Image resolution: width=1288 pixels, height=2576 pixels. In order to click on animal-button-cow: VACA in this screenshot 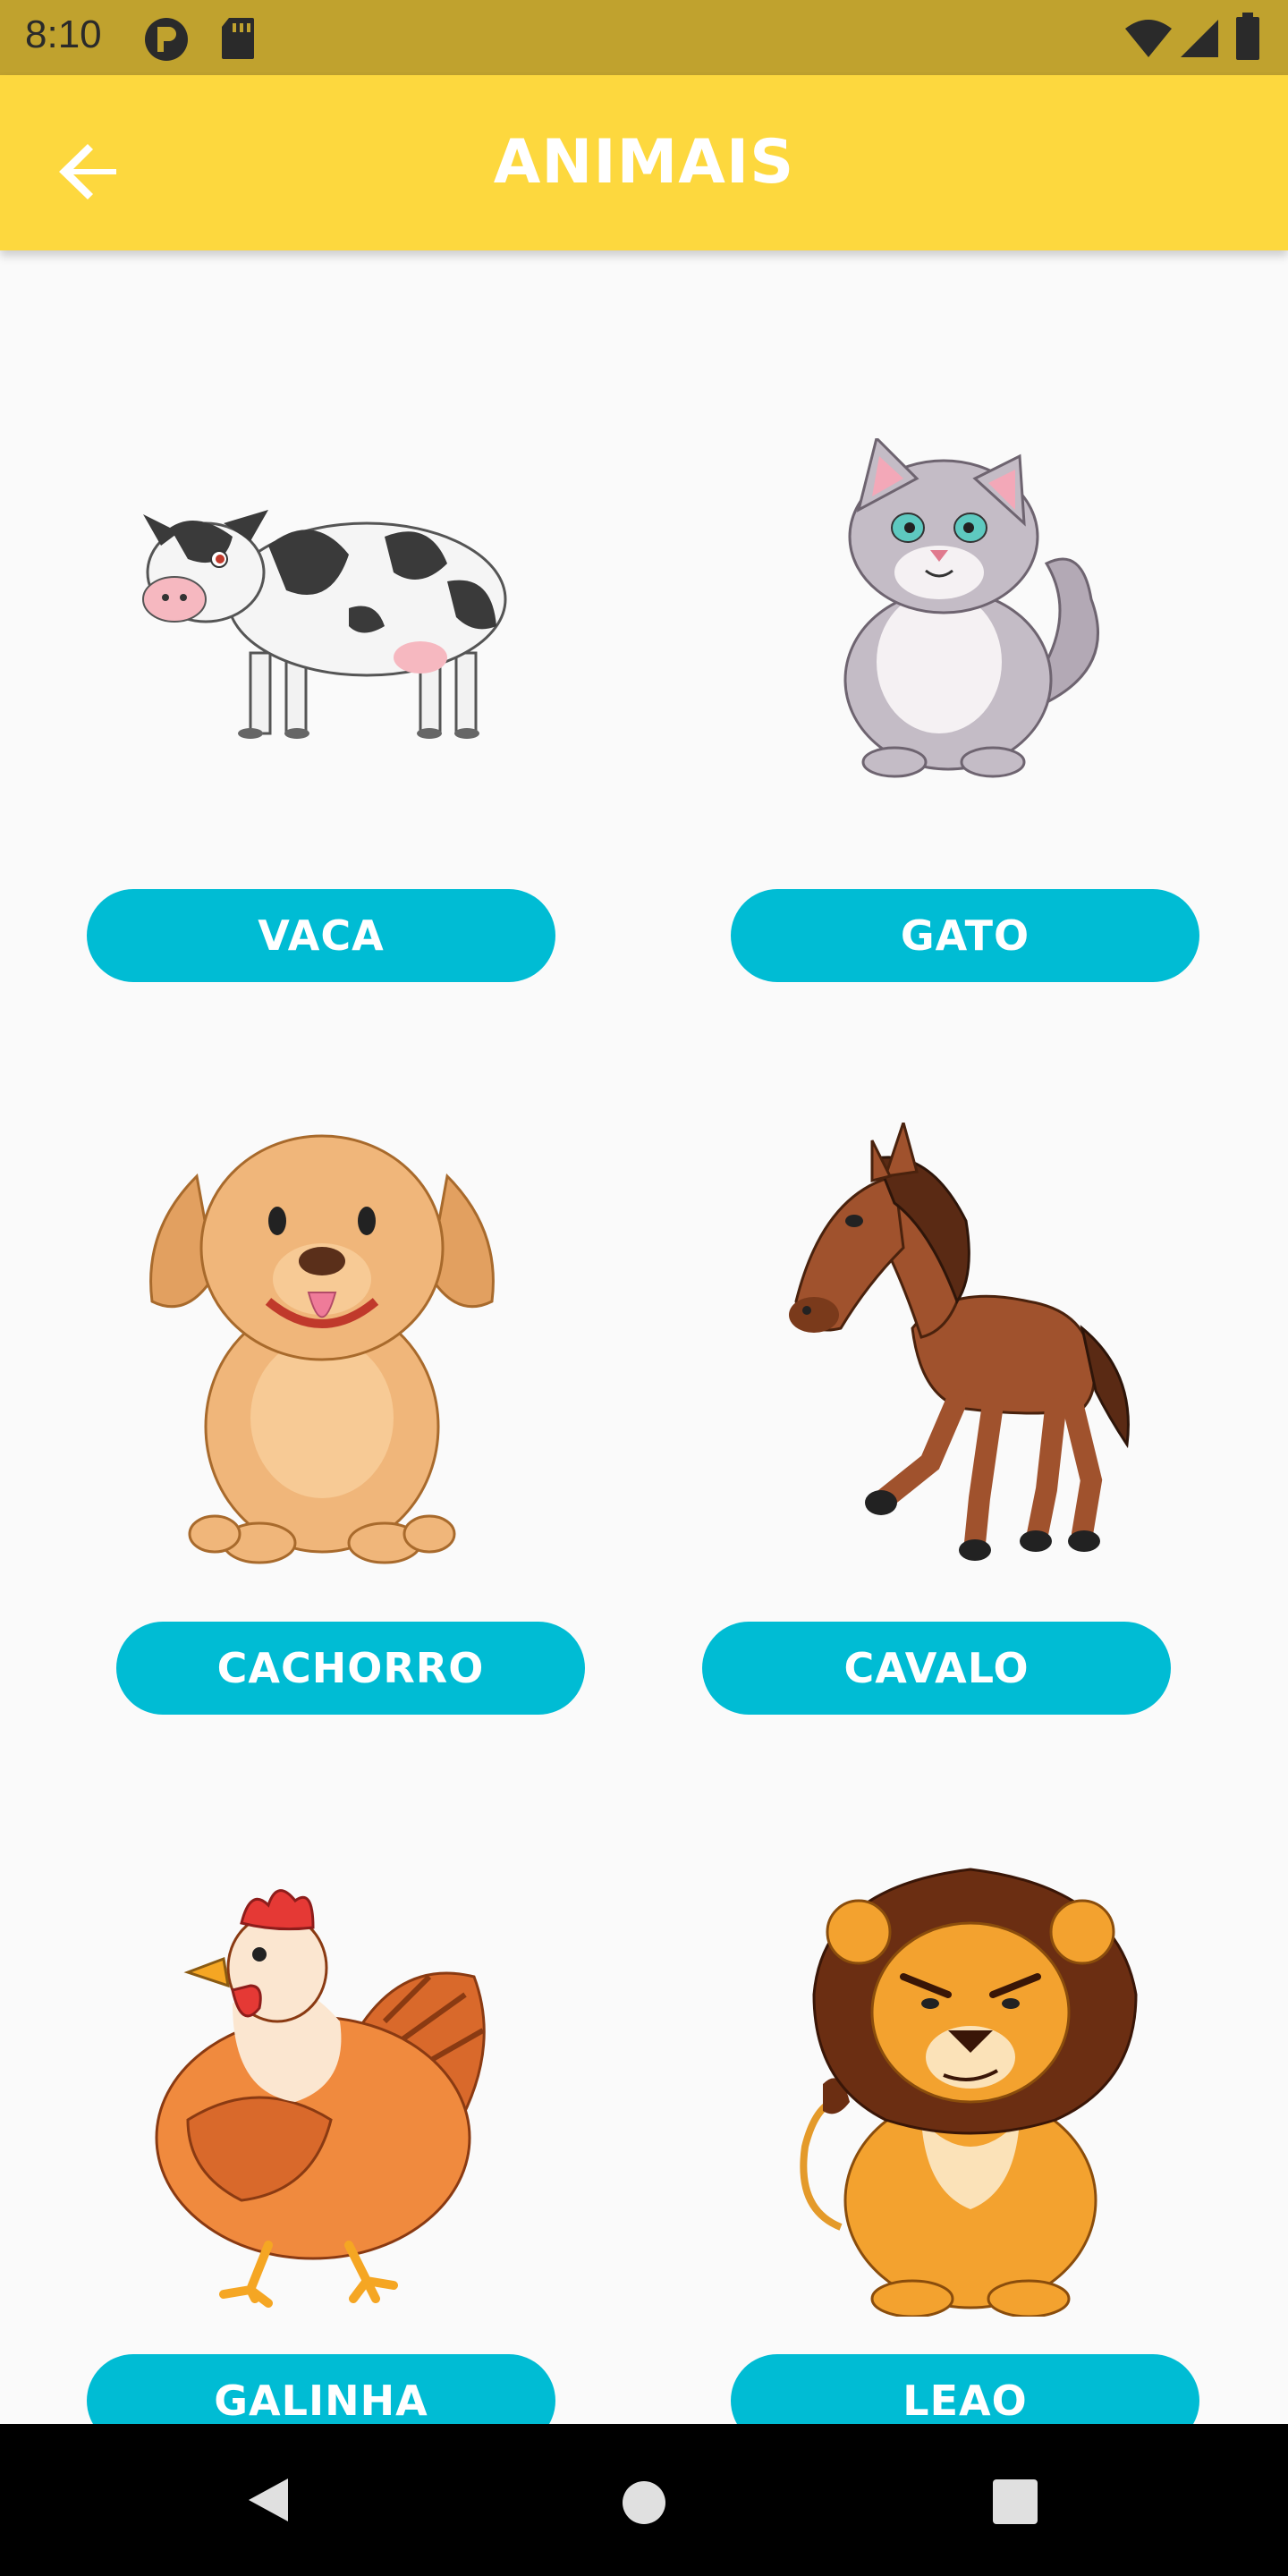, I will do `click(321, 935)`.